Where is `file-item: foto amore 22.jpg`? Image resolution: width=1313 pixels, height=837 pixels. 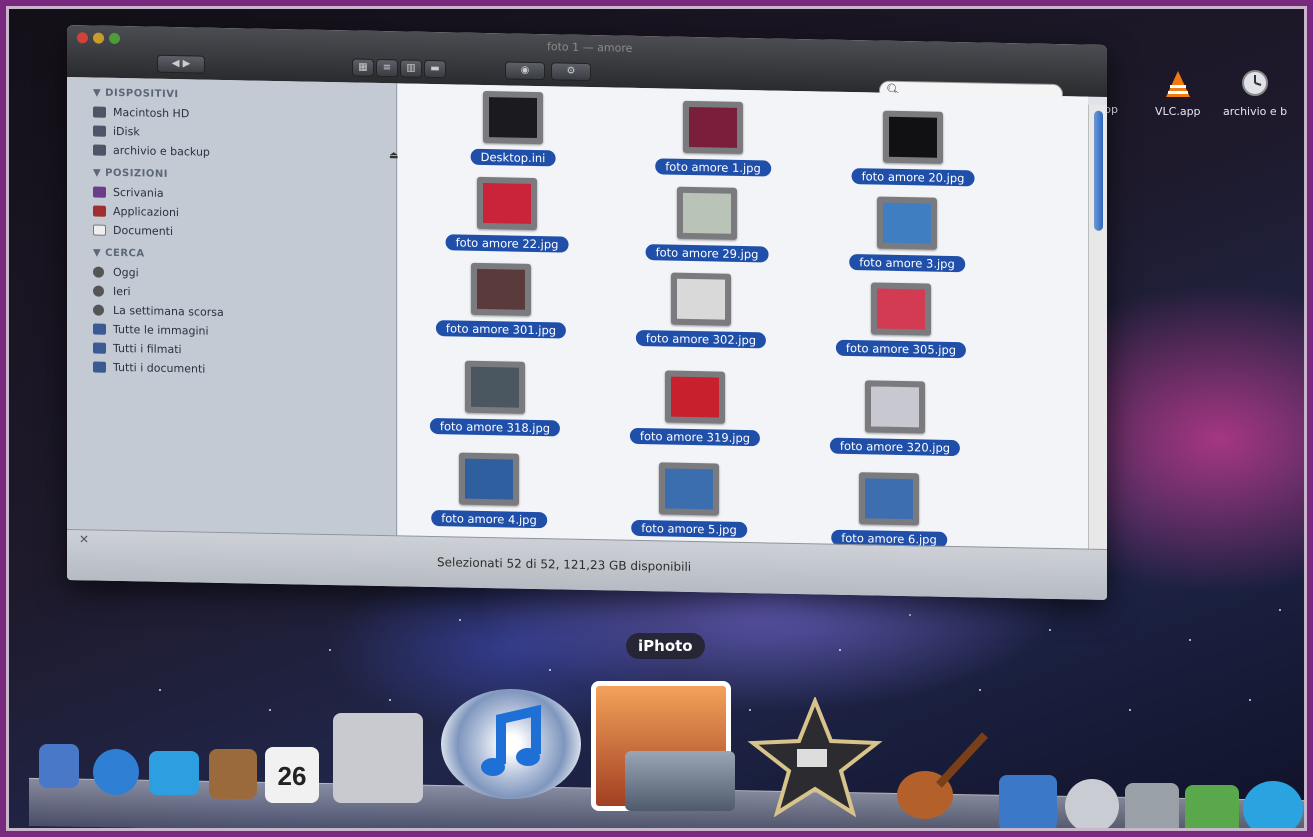 file-item: foto amore 22.jpg is located at coordinates (507, 222).